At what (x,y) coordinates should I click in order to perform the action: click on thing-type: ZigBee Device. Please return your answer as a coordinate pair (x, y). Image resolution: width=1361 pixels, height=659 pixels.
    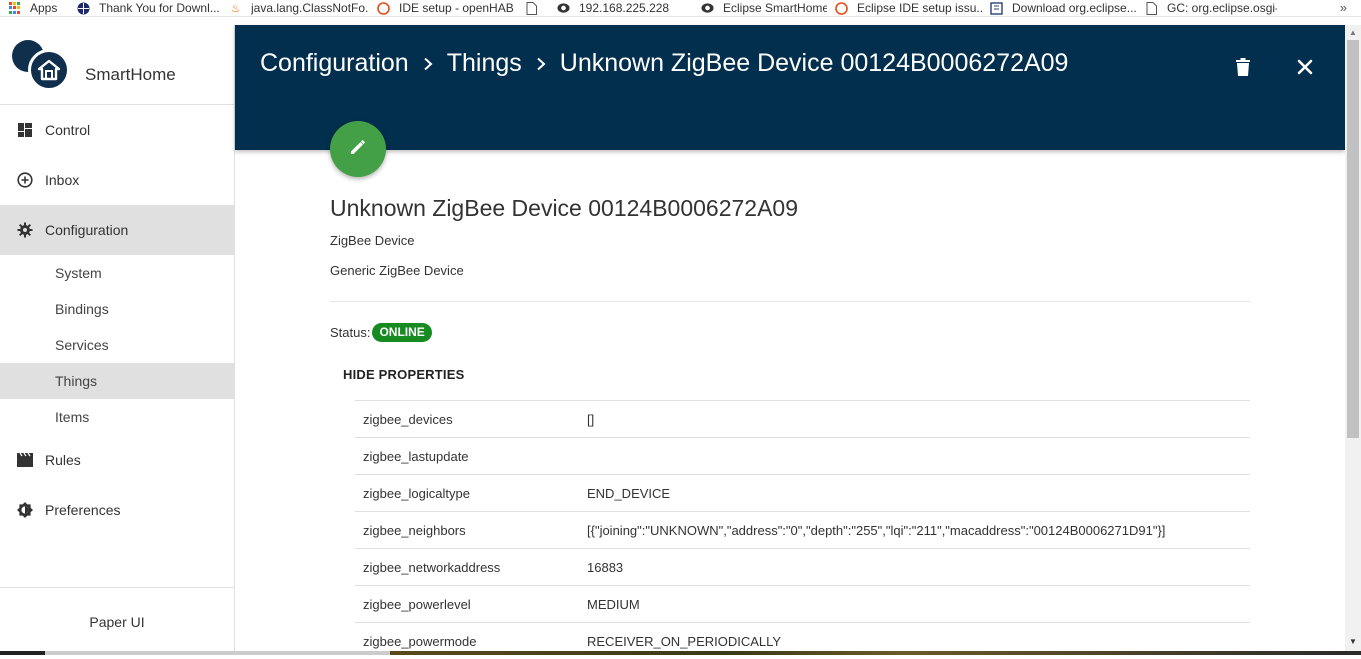
    Looking at the image, I should click on (372, 240).